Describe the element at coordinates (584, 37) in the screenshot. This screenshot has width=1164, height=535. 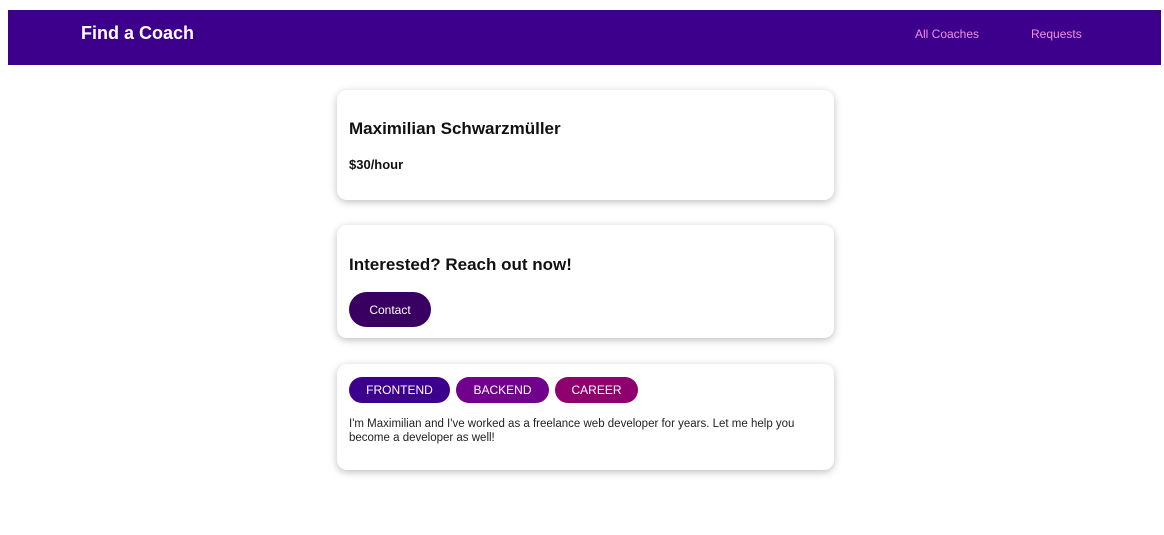
I see `top-header: Find a Coach All Coaches Requests` at that location.